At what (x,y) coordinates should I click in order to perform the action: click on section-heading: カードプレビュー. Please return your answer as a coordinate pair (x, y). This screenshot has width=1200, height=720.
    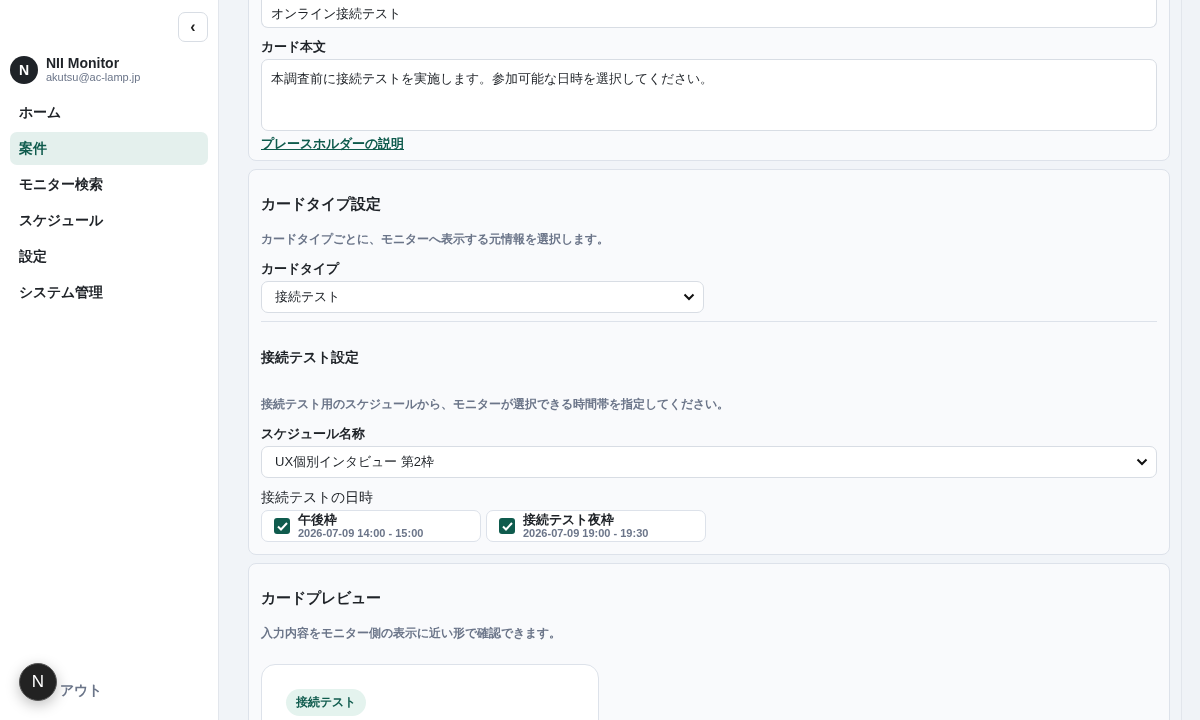
    Looking at the image, I should click on (321, 598).